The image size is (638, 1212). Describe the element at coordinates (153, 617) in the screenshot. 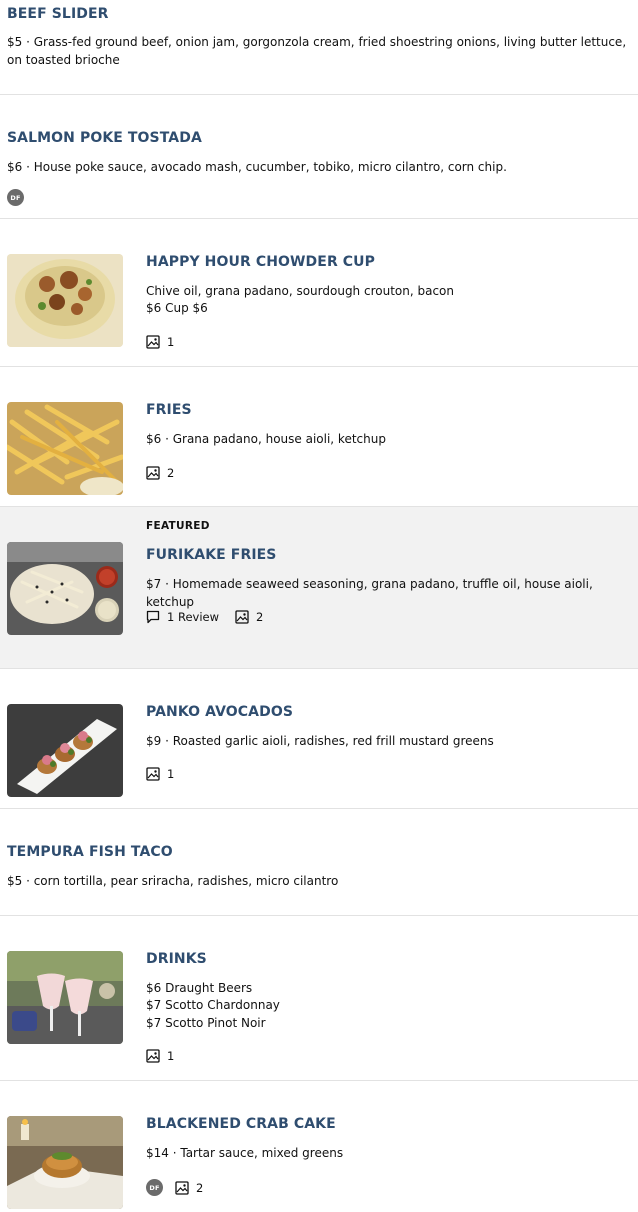

I see `comment-icon` at that location.